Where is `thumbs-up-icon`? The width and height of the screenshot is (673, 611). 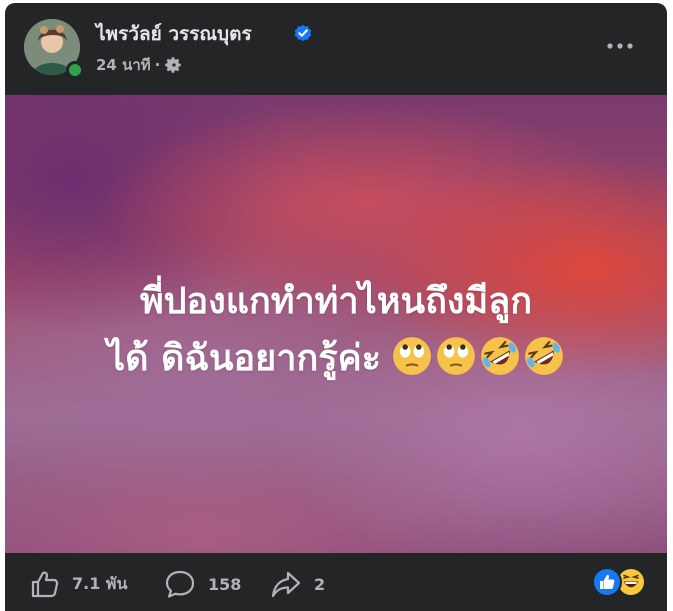
thumbs-up-icon is located at coordinates (45, 584).